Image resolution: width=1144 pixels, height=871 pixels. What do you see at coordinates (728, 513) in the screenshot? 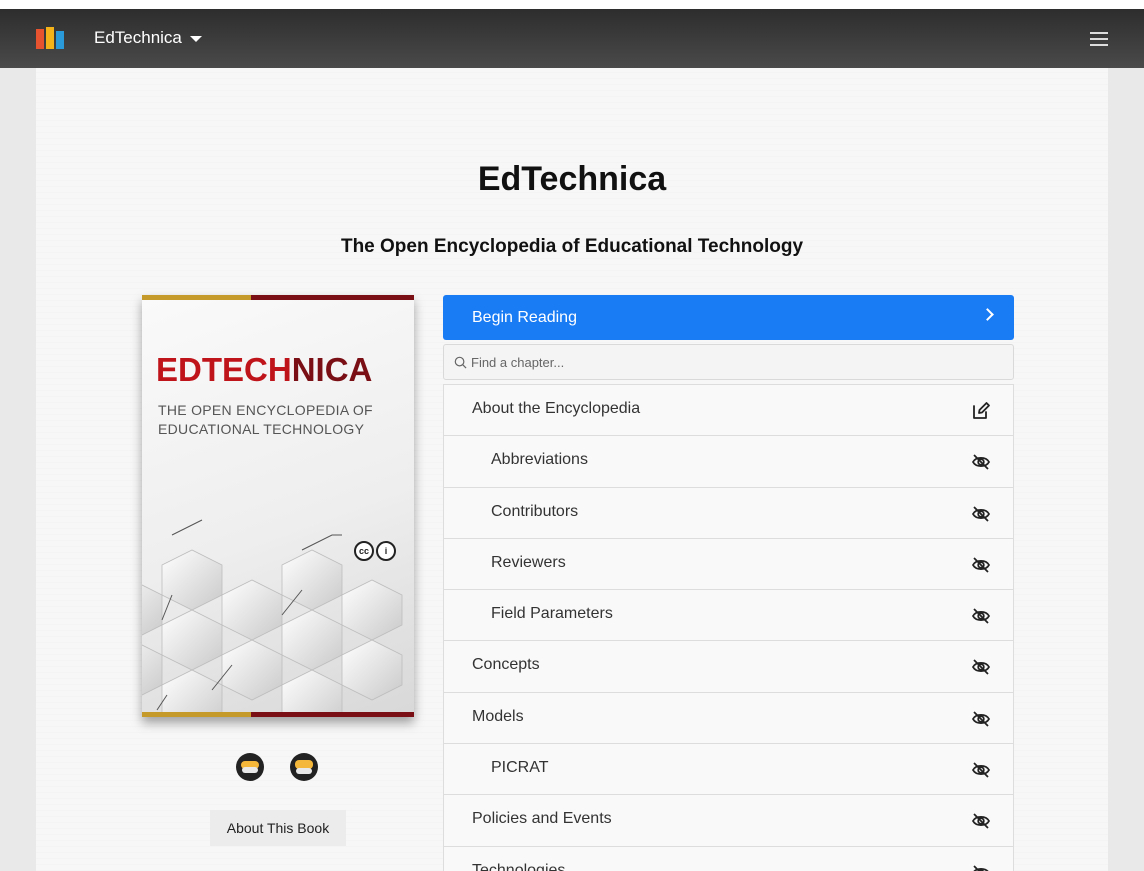
I see `toc-item: Contributors` at bounding box center [728, 513].